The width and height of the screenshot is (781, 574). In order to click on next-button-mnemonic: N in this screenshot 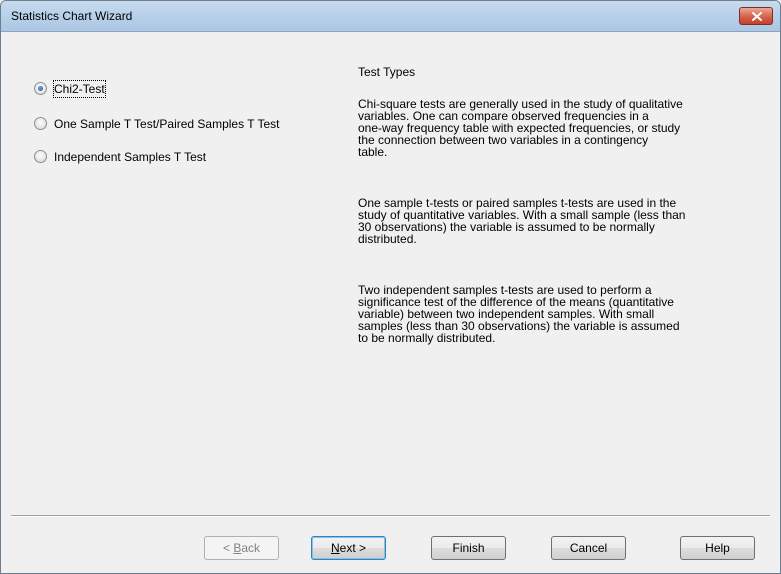, I will do `click(335, 548)`.